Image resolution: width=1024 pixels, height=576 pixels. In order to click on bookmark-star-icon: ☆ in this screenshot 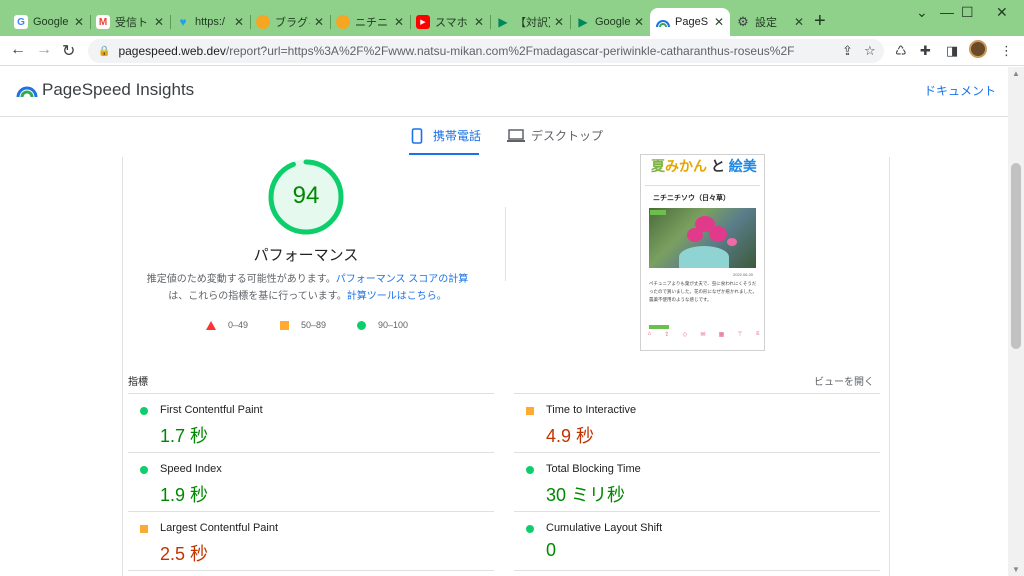, I will do `click(870, 51)`.